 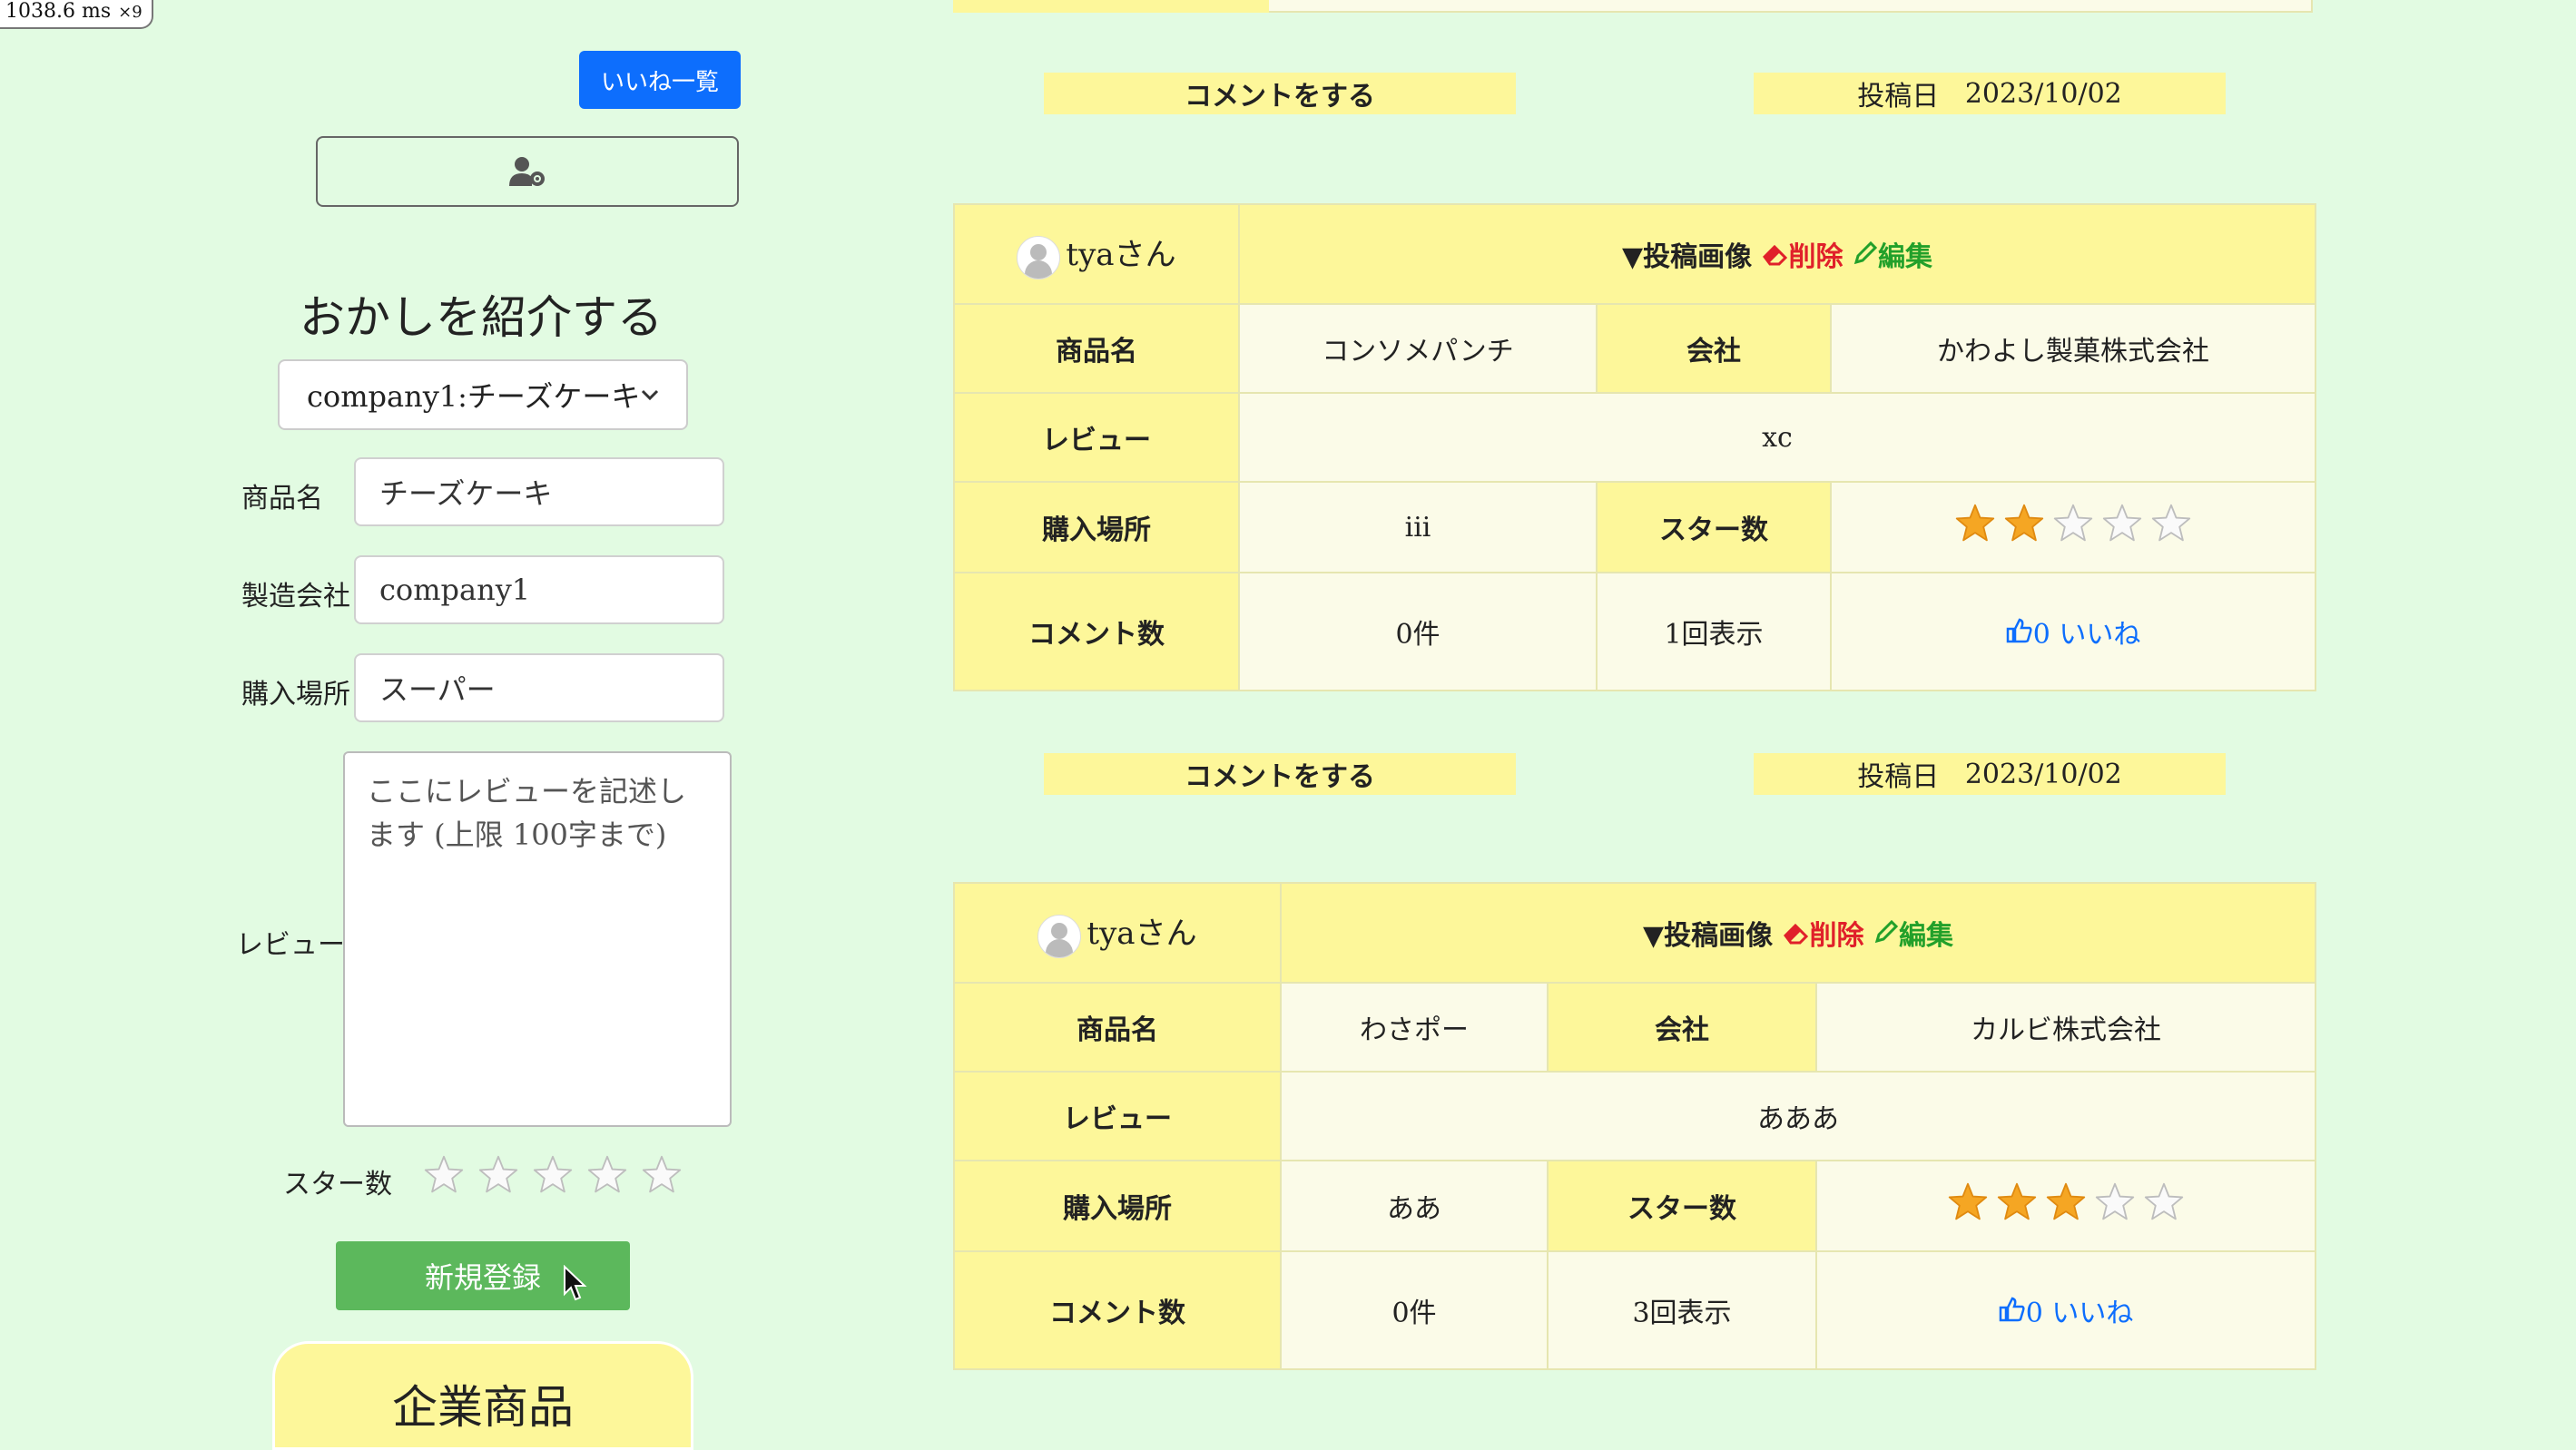 What do you see at coordinates (539, 491) in the screenshot?
I see `product-name-input: チーズケーキ` at bounding box center [539, 491].